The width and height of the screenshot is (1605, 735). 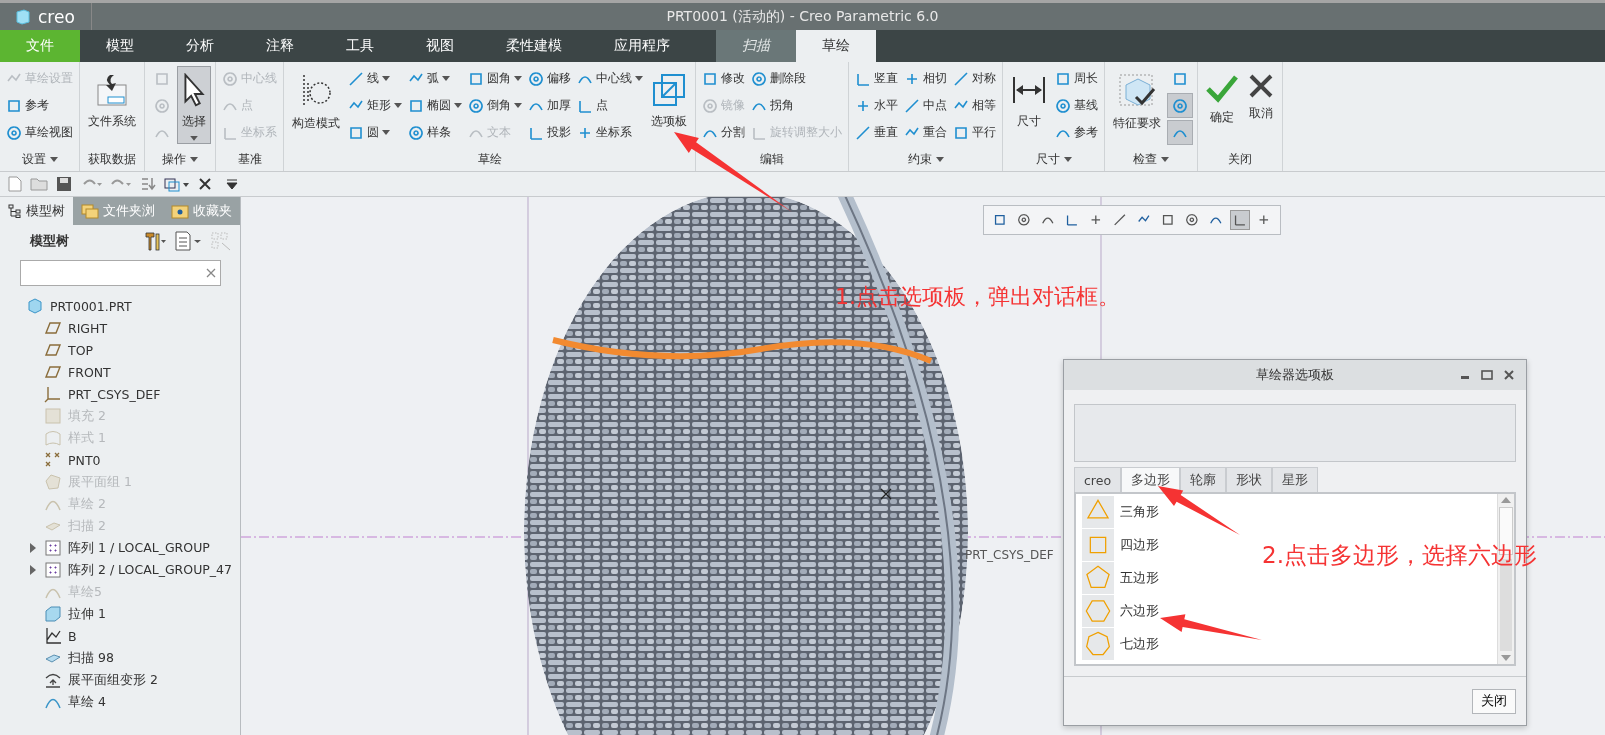 I want to click on close-button, so click(x=1509, y=375).